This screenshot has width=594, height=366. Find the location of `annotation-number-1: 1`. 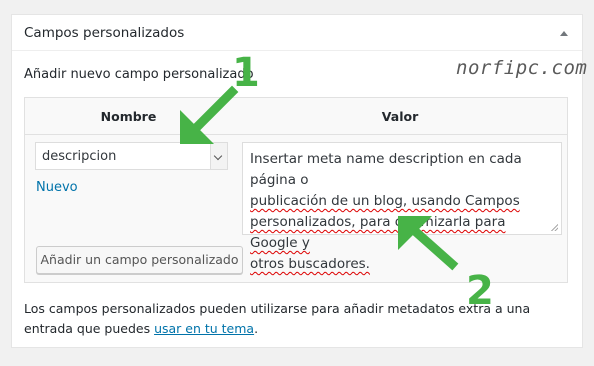

annotation-number-1: 1 is located at coordinates (246, 73).